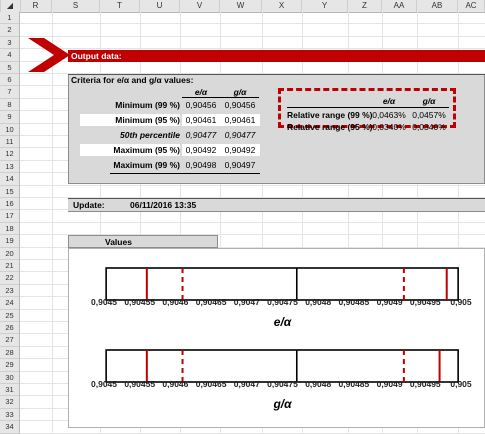 Image resolution: width=485 pixels, height=434 pixels. What do you see at coordinates (368, 127) in the screenshot?
I see `range-row: Relative range (95 %) 0,0340% 0,0340%` at bounding box center [368, 127].